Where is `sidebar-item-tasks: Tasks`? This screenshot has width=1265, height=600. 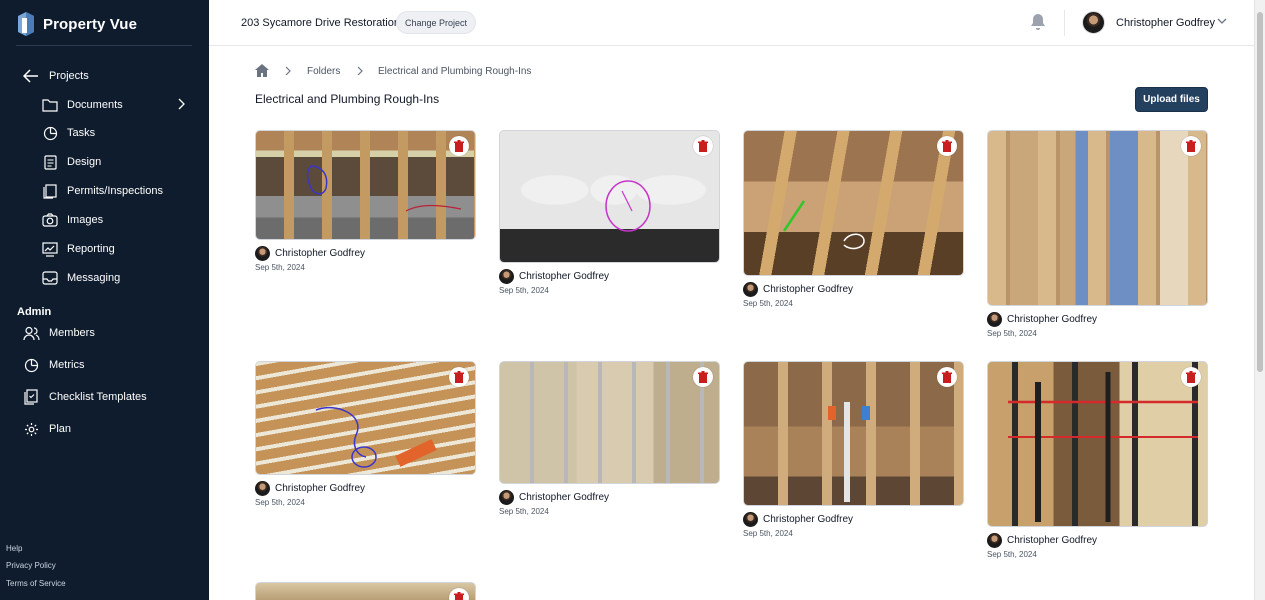 sidebar-item-tasks: Tasks is located at coordinates (116, 133).